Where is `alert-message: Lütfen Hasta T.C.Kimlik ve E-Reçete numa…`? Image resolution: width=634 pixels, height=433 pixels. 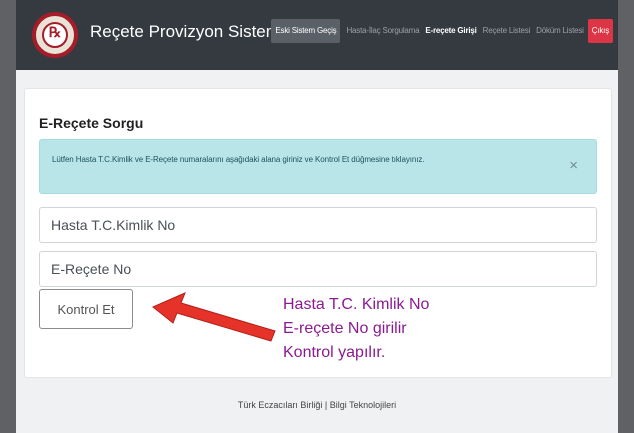 alert-message: Lütfen Hasta T.C.Kimlik ve E-Reçete numa… is located at coordinates (238, 159).